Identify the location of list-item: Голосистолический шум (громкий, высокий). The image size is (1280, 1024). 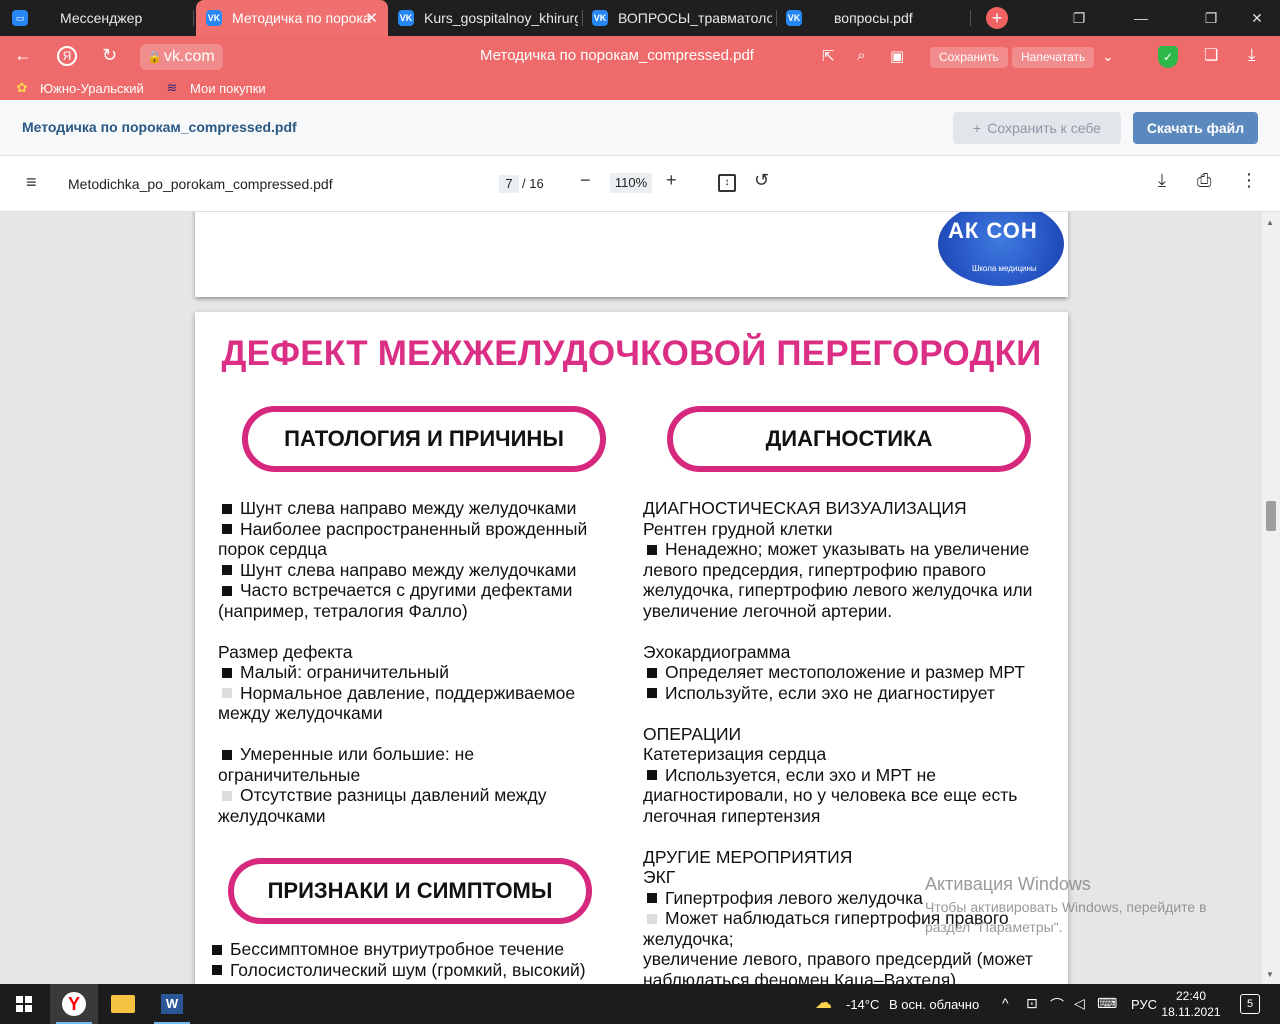
(397, 970).